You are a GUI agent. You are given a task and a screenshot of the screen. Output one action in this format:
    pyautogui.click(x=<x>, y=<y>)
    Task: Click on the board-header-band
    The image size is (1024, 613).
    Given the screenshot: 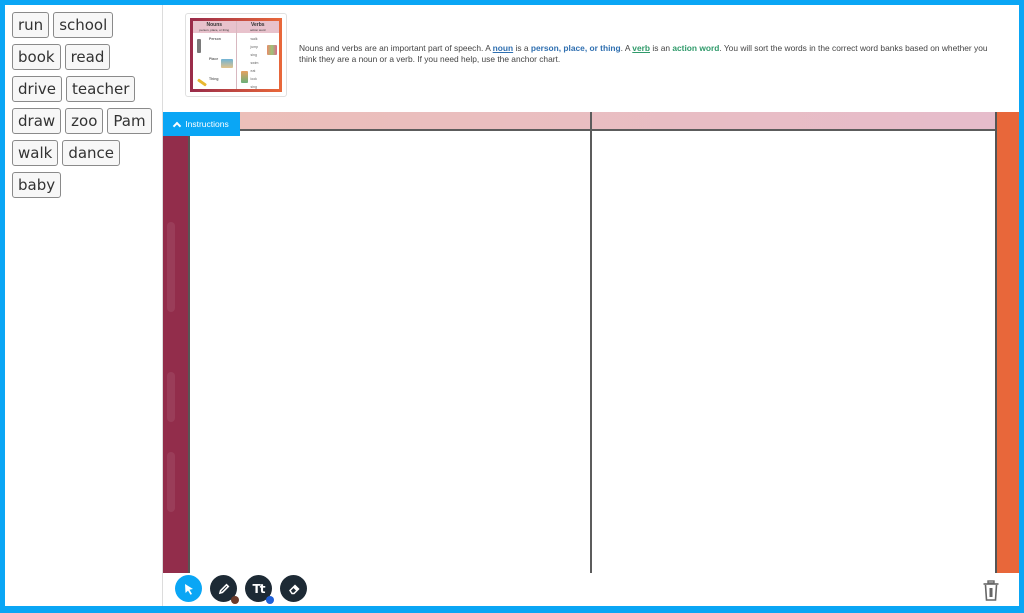 What is the action you would take?
    pyautogui.click(x=592, y=121)
    